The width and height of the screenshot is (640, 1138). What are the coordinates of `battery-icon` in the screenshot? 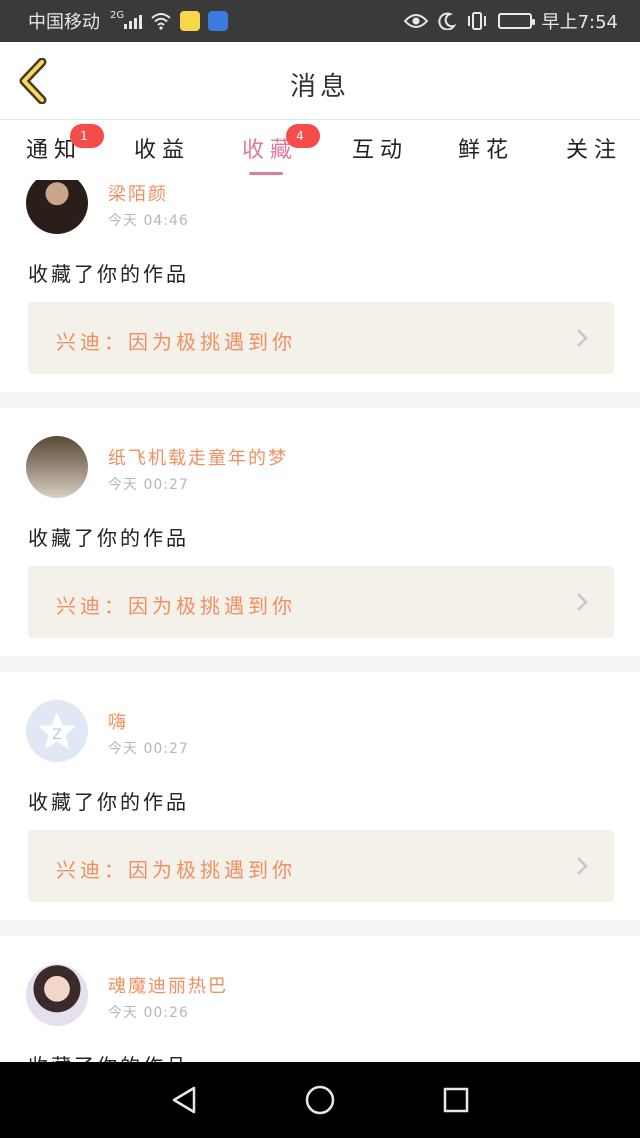 It's located at (516, 21).